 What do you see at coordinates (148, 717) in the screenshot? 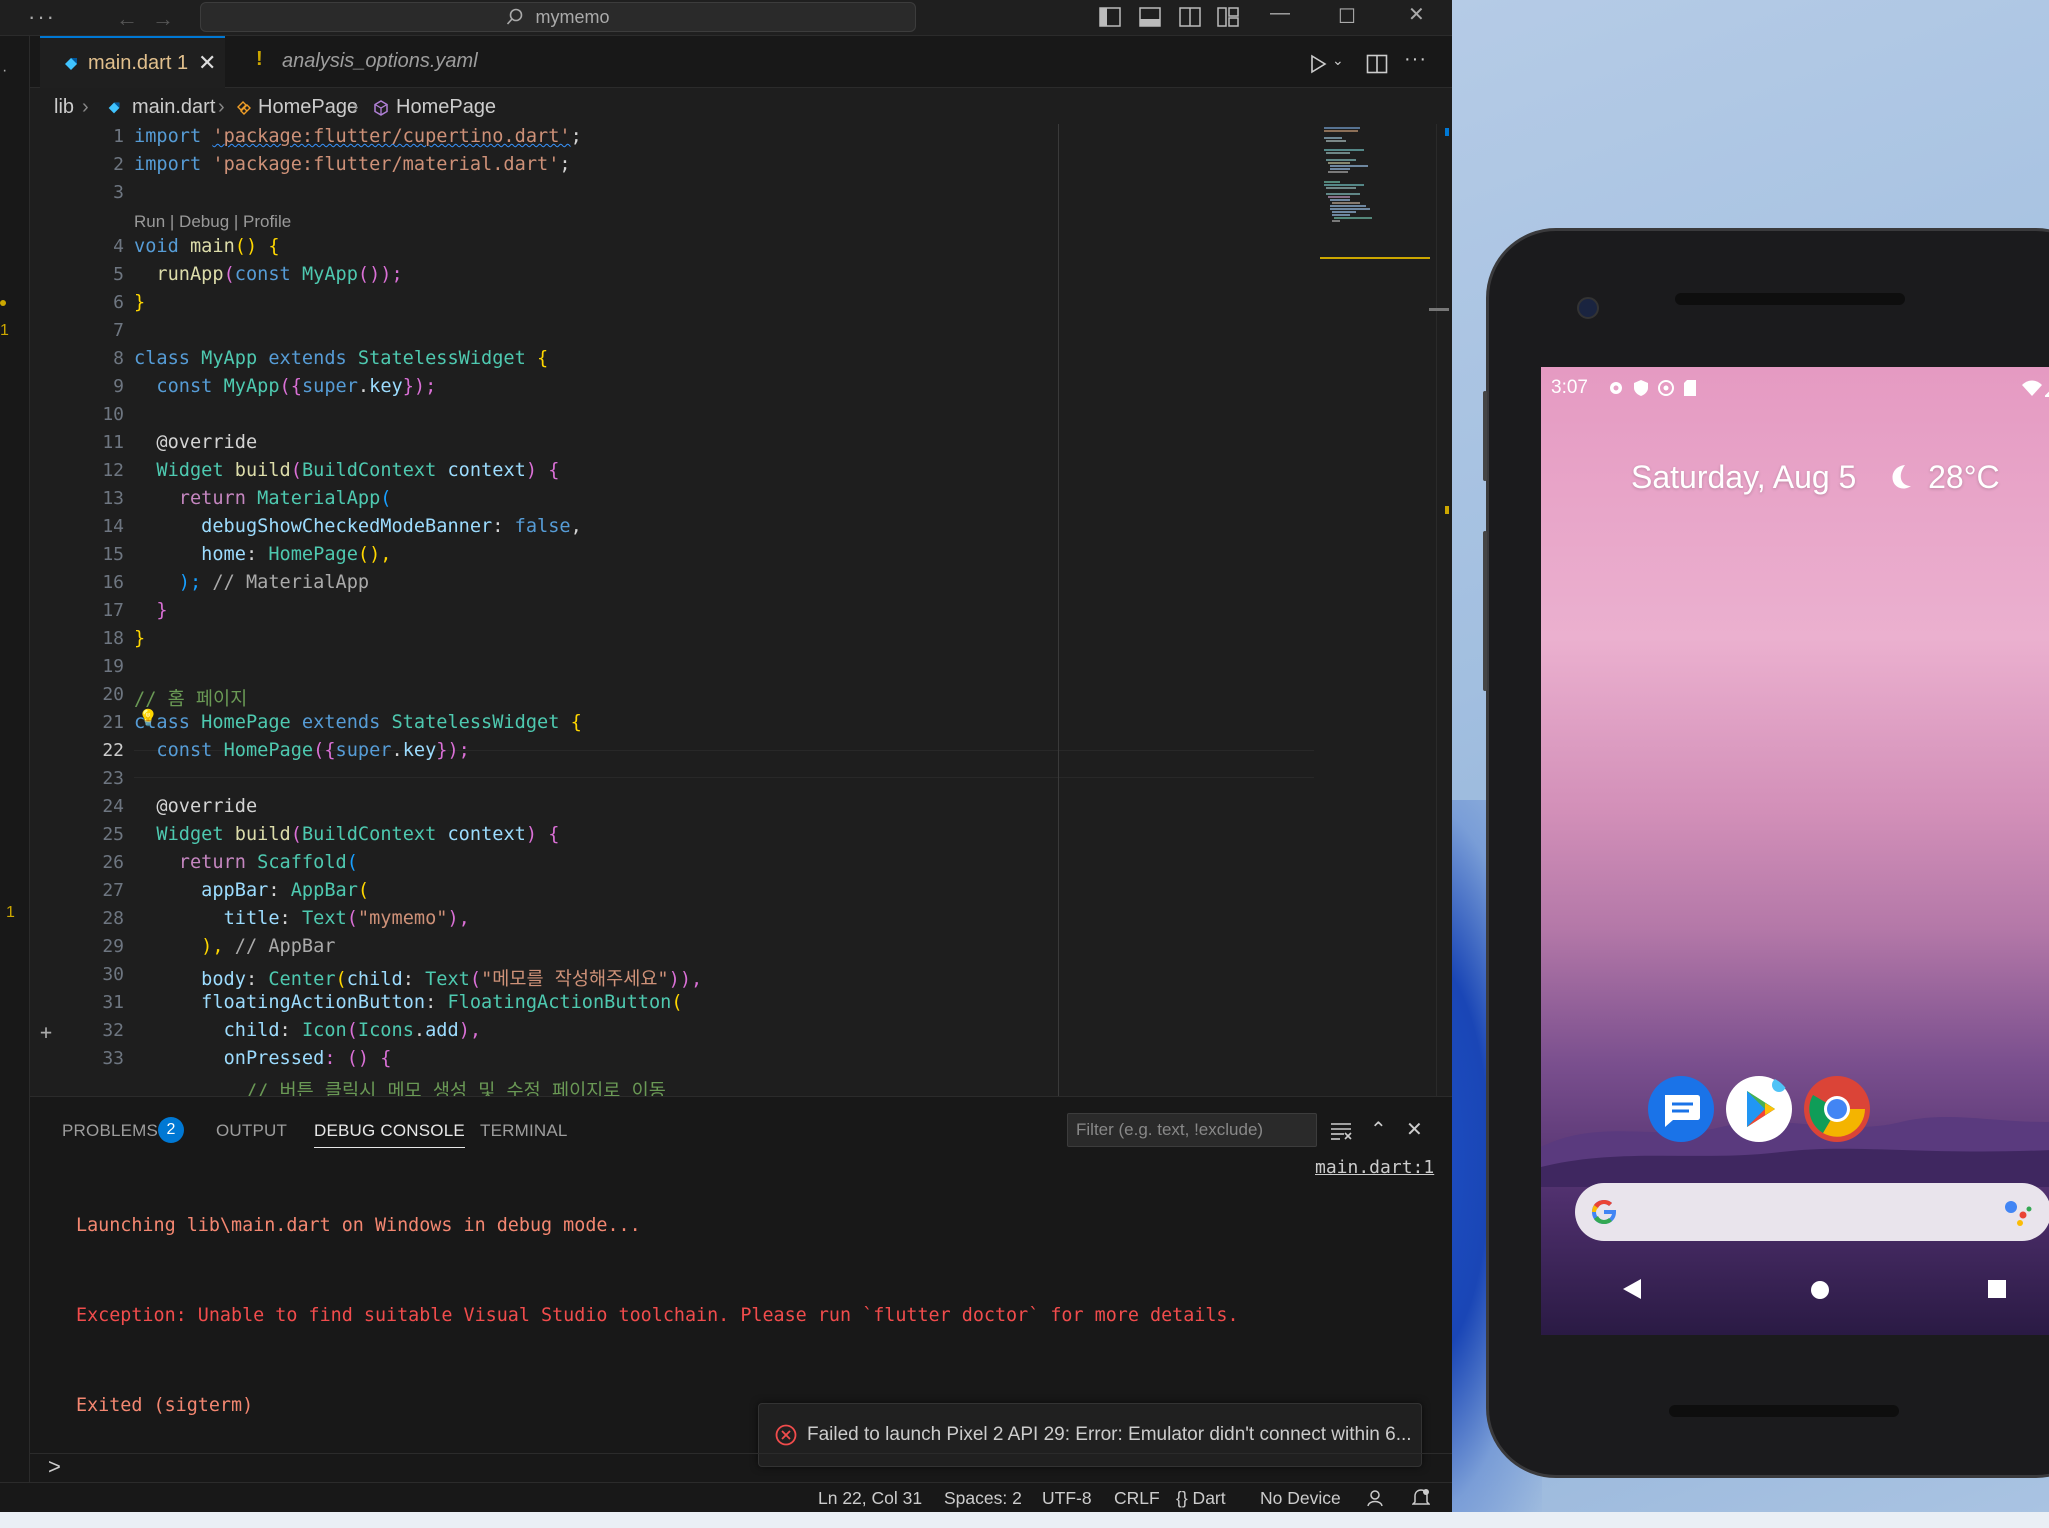
I see `lightbulb-icon: 💡` at bounding box center [148, 717].